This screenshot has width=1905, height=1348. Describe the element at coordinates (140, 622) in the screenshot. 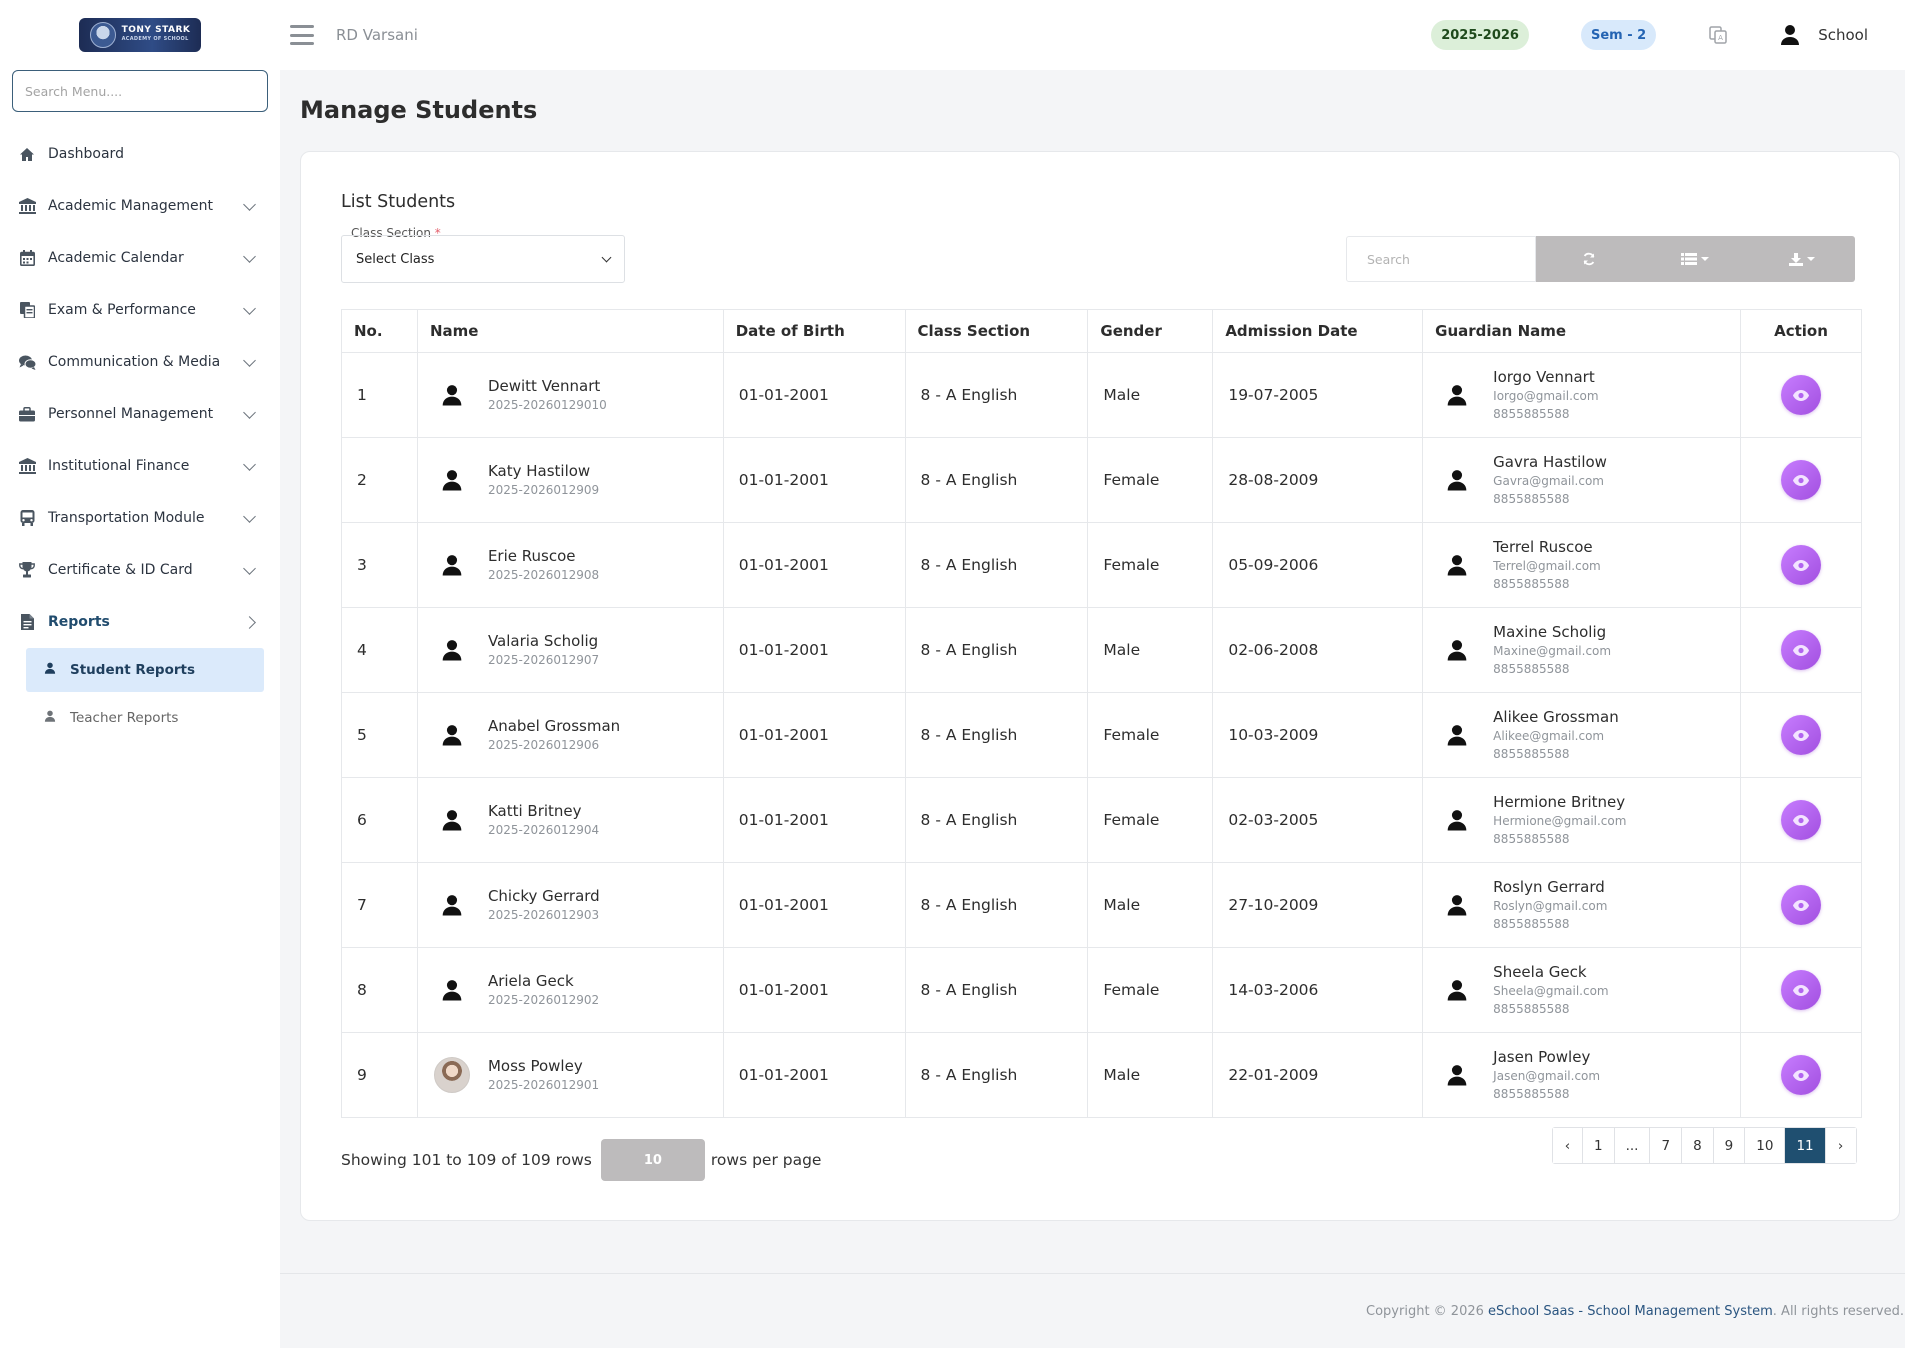

I see `sidebar-item-reports: Reports` at that location.